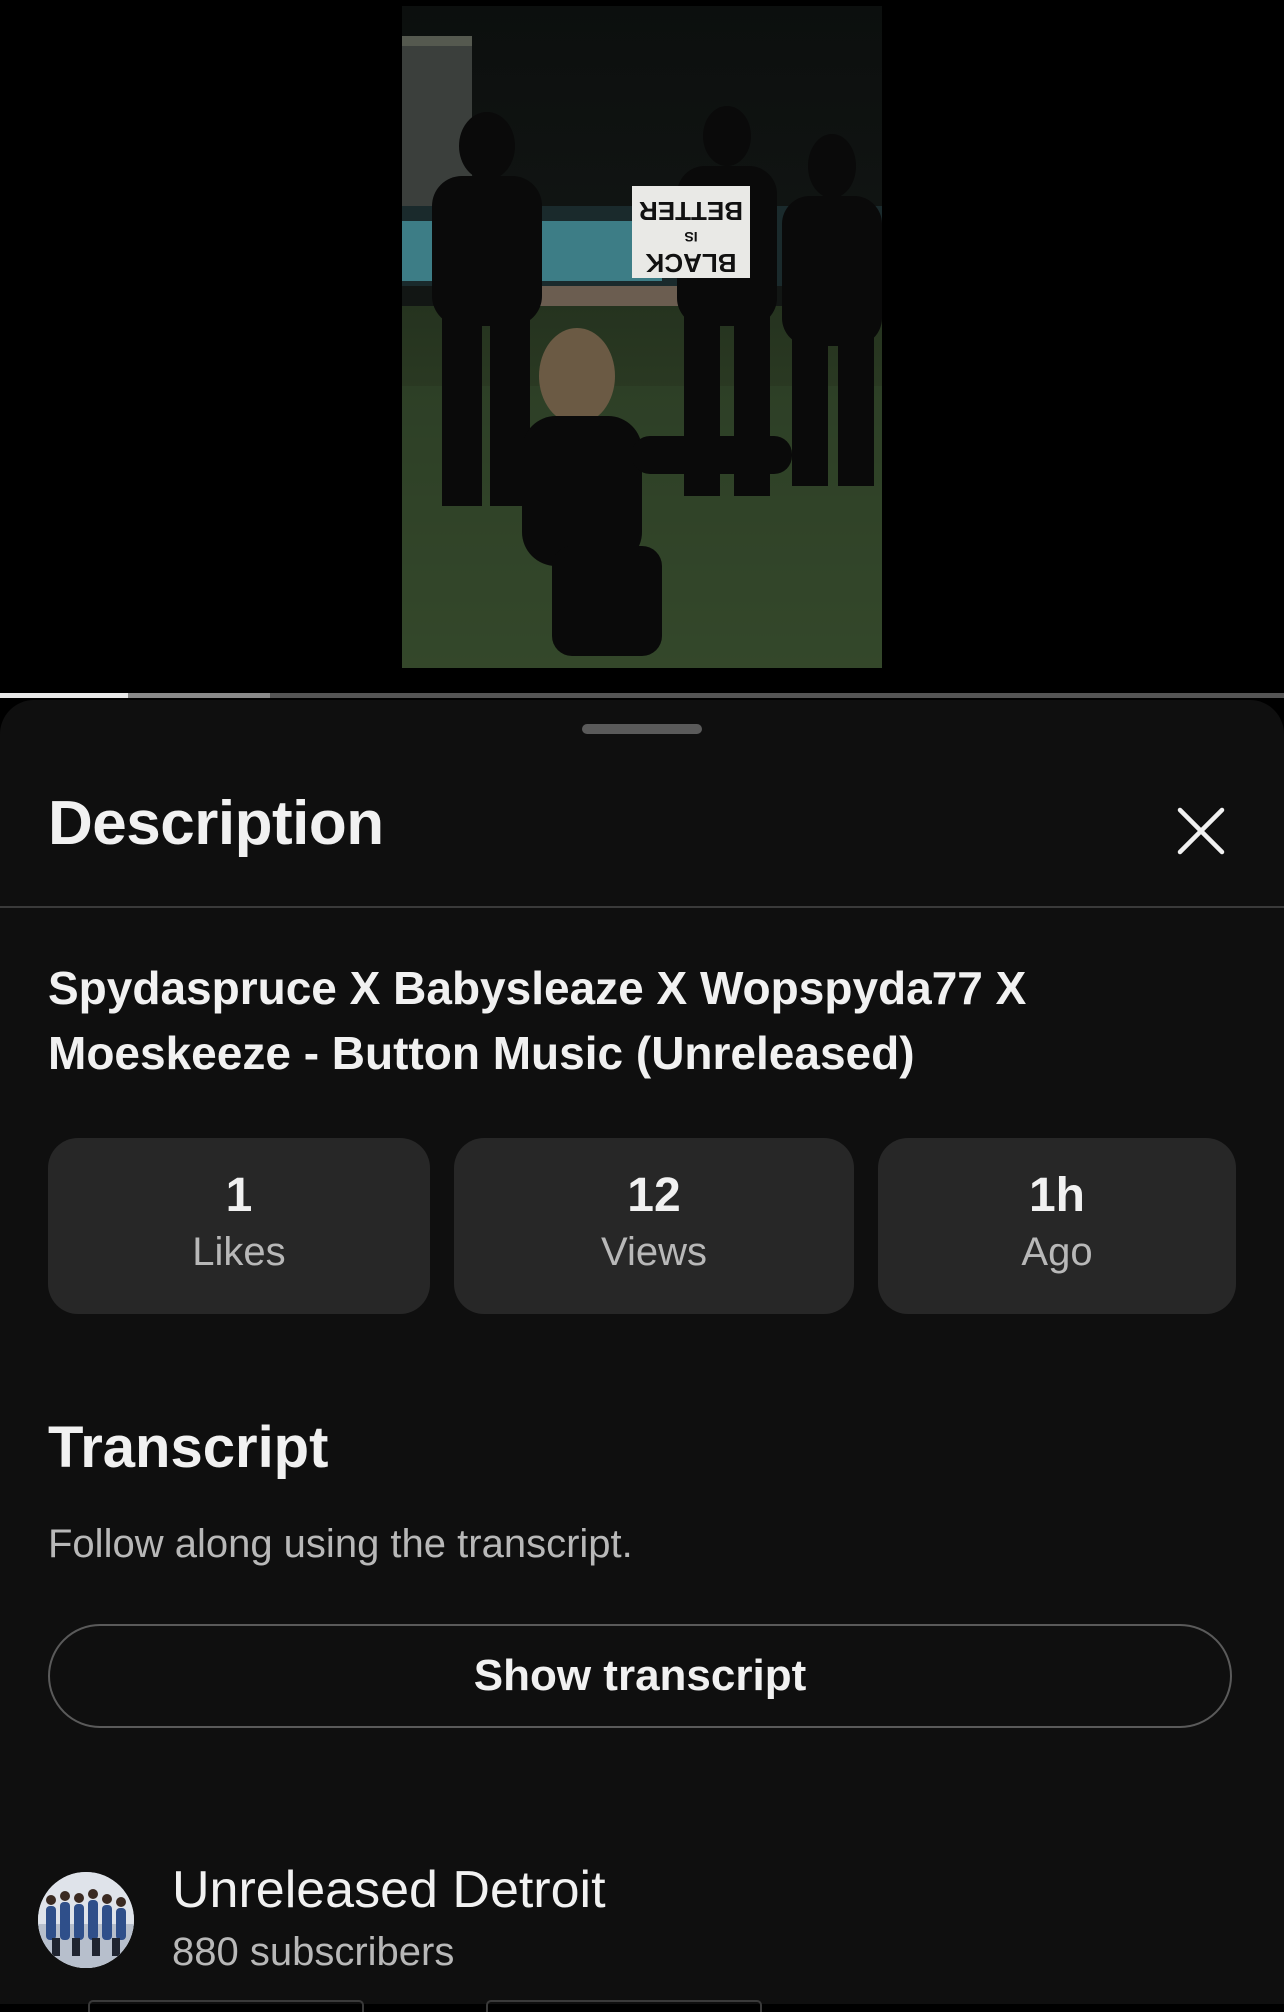 This screenshot has height=2012, width=1284. Describe the element at coordinates (654, 1252) in the screenshot. I see `views-label: Views` at that location.